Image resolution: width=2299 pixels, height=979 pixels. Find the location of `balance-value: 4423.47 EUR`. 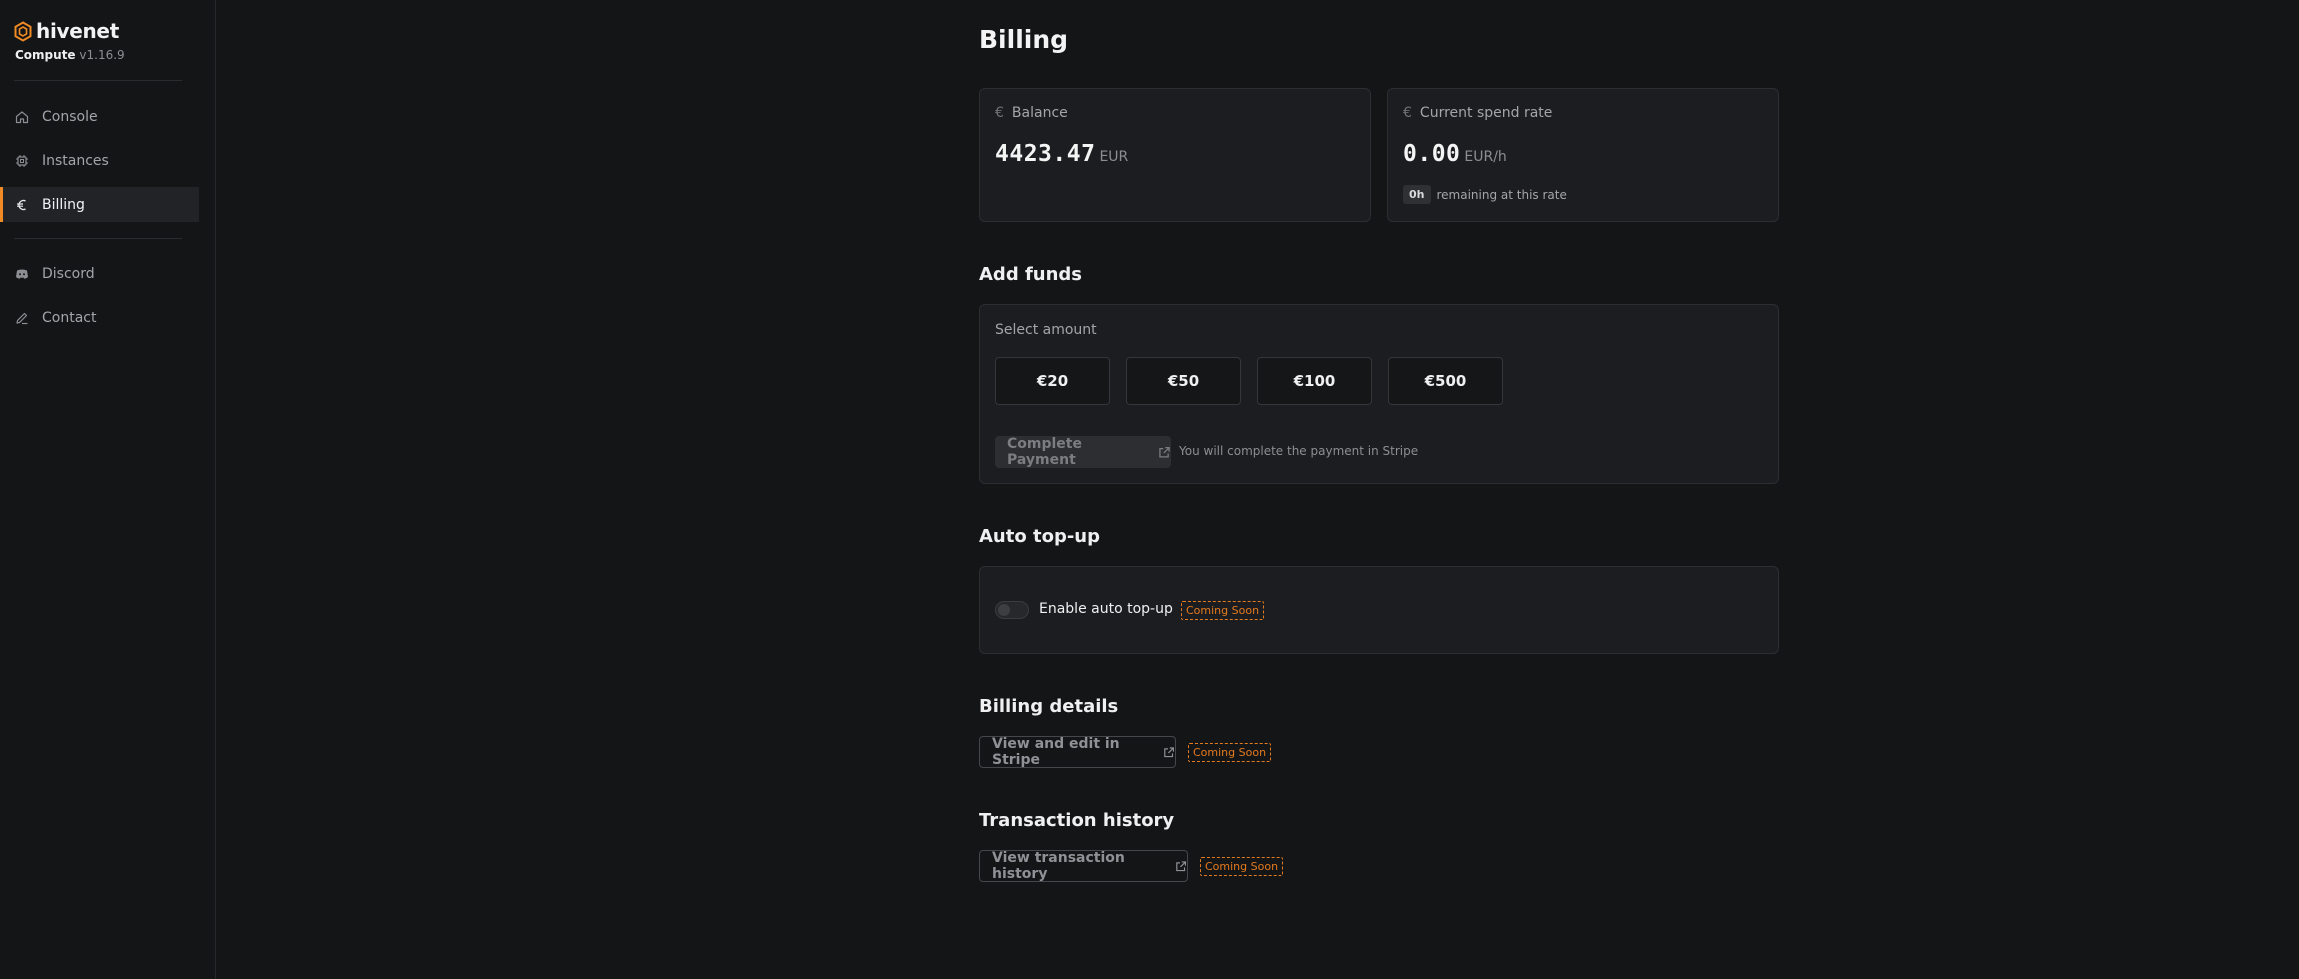

balance-value: 4423.47 EUR is located at coordinates (1061, 154).